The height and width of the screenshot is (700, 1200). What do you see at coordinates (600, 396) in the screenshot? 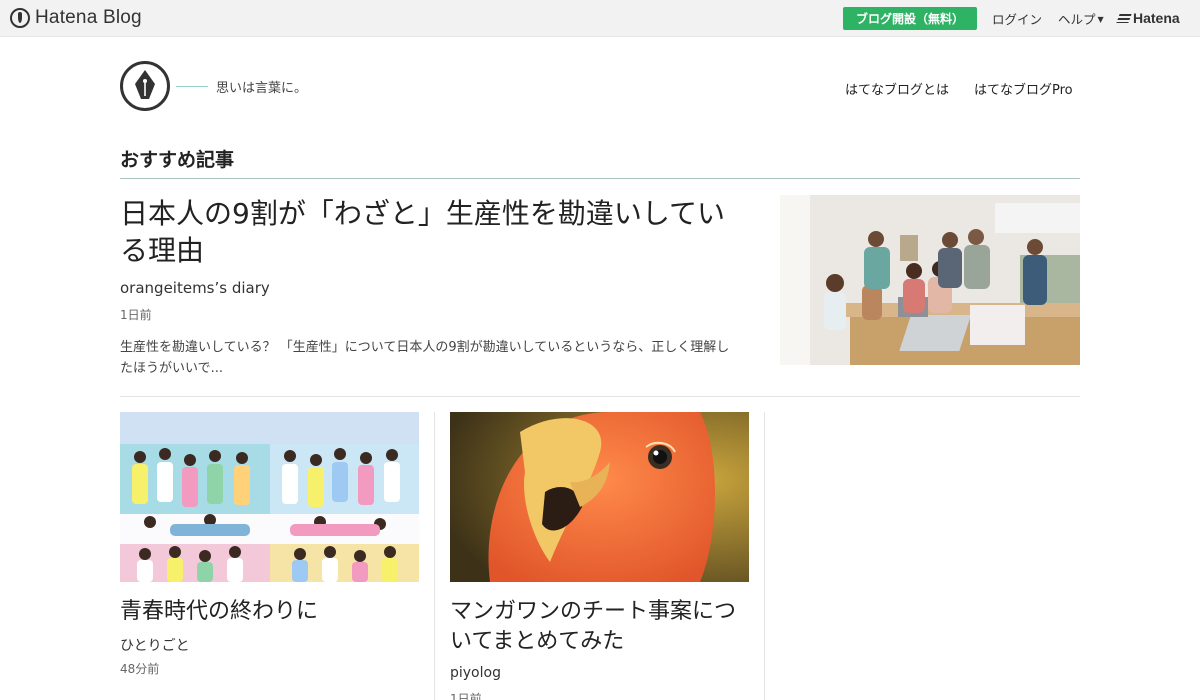
I see `featured-divider` at bounding box center [600, 396].